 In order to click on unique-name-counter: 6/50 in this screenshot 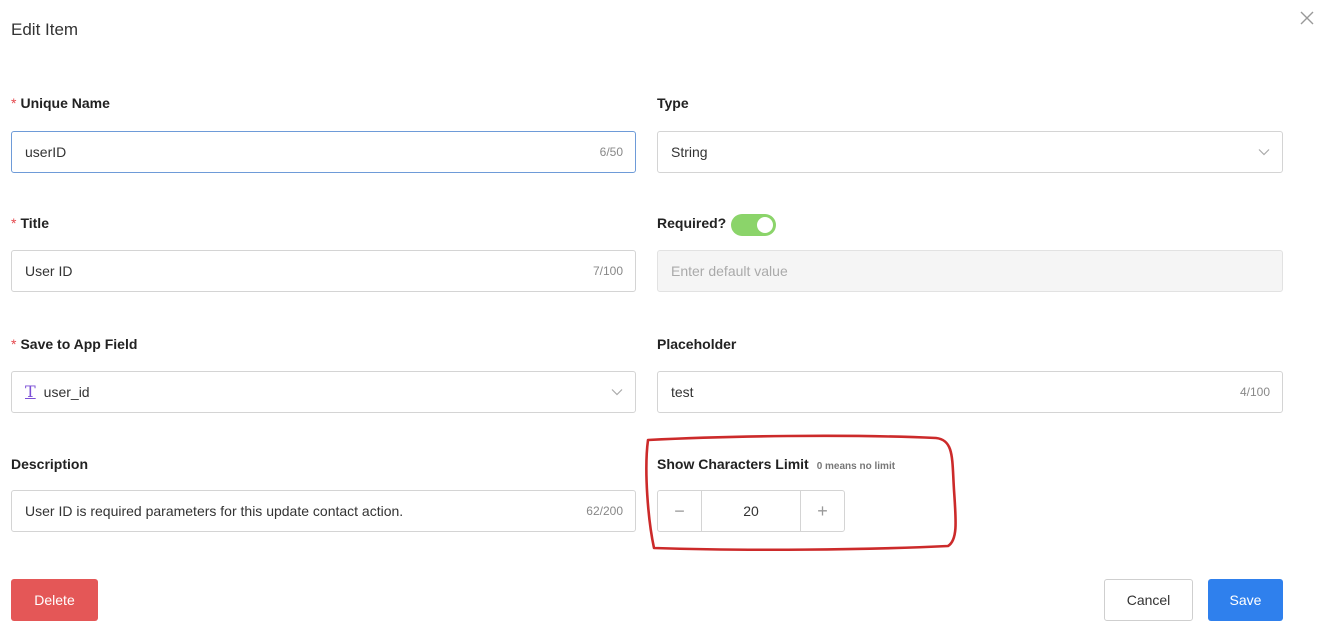, I will do `click(611, 152)`.